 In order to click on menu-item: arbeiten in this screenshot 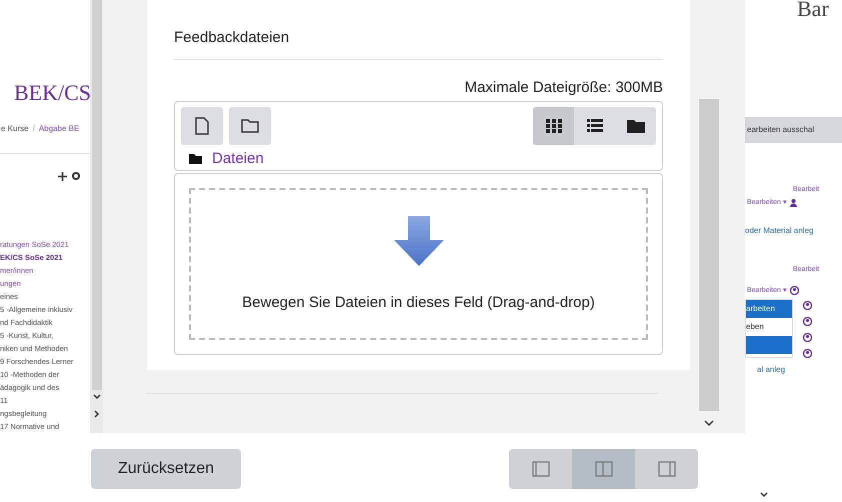, I will do `click(769, 309)`.